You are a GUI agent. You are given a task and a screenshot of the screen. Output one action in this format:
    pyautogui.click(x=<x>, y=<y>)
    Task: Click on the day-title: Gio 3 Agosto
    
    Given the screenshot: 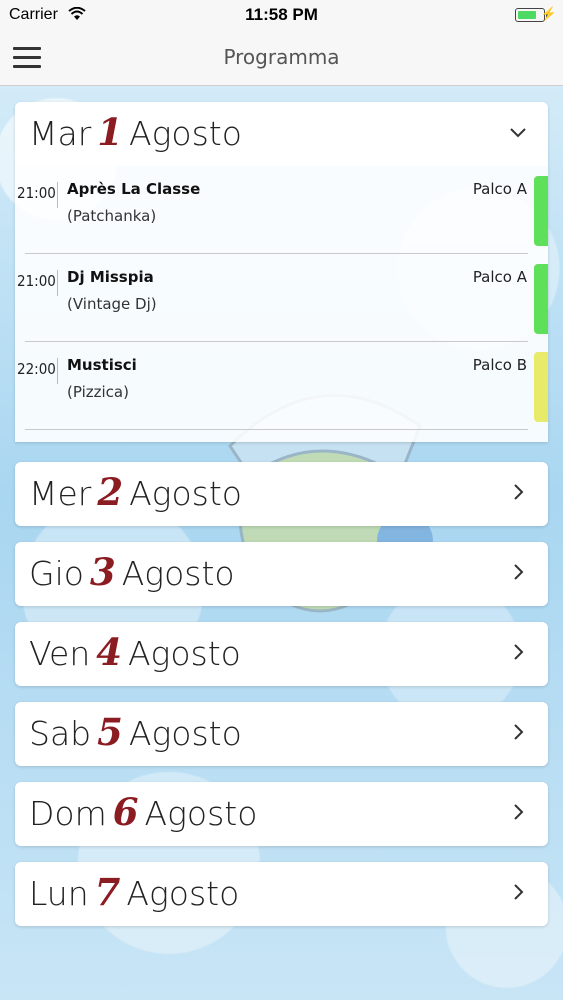 What is the action you would take?
    pyautogui.click(x=132, y=572)
    